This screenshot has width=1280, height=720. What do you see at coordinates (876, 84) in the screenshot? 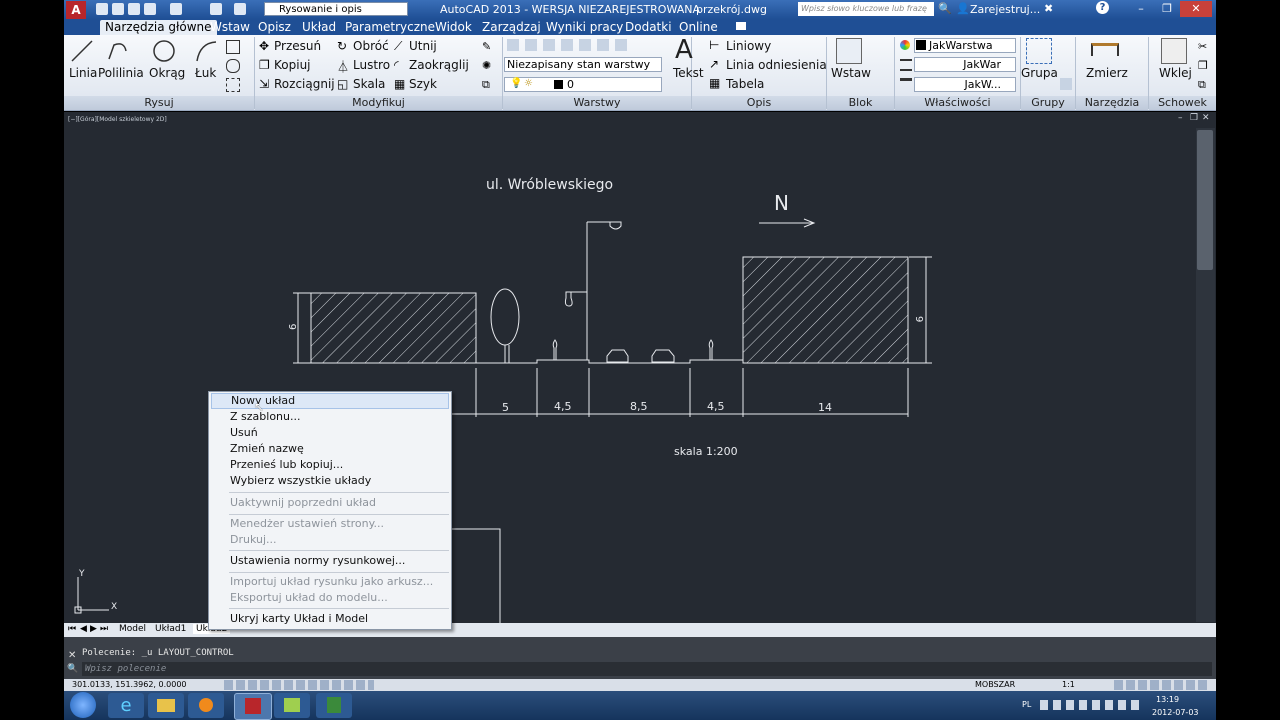
I see `block-attribute-icon` at bounding box center [876, 84].